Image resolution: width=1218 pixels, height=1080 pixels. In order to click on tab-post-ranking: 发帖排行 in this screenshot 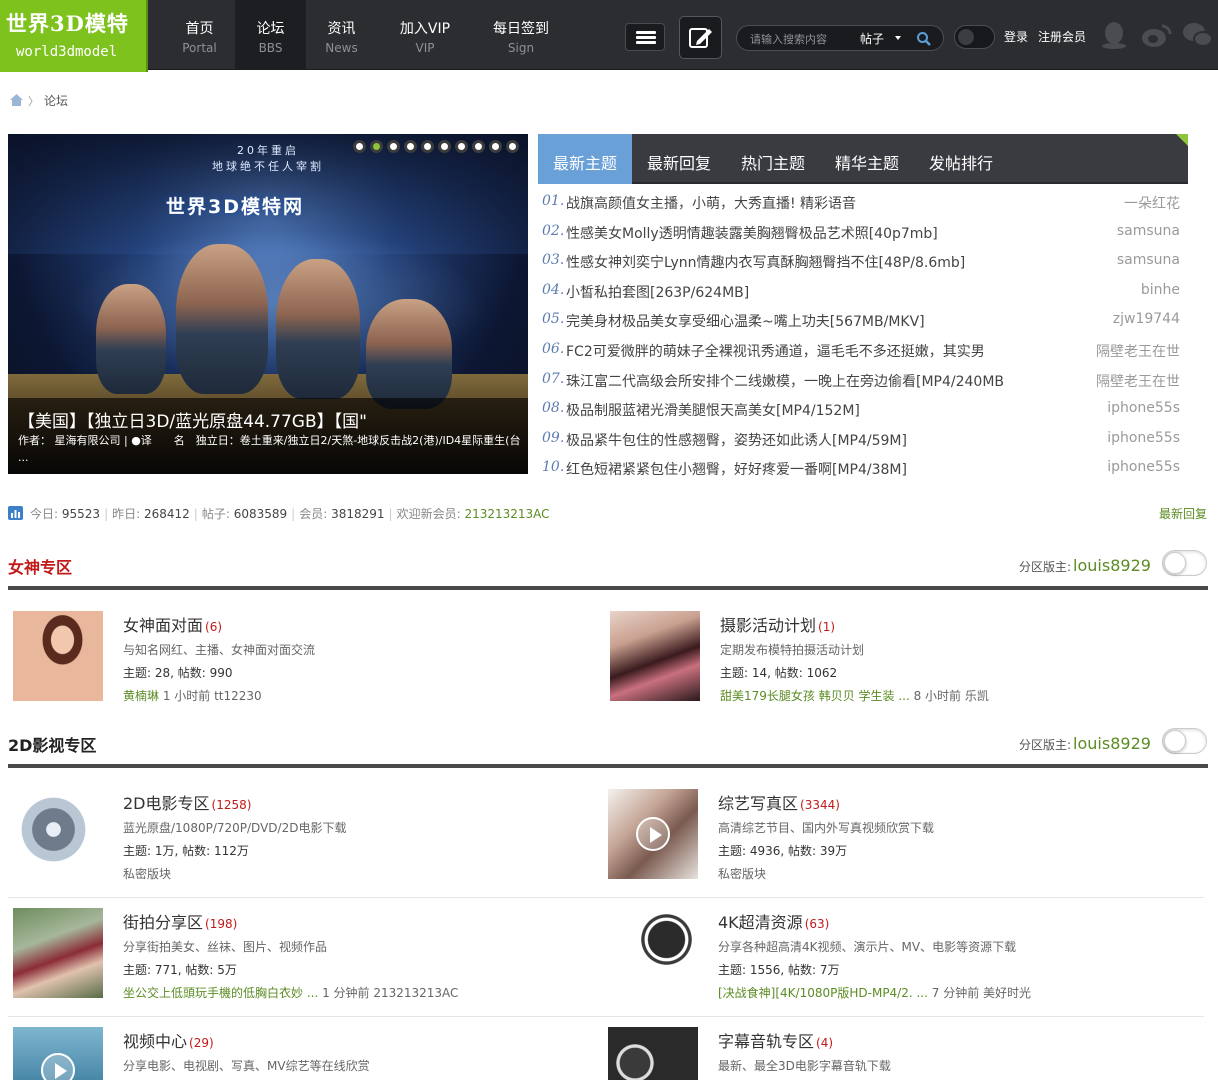, I will do `click(961, 159)`.